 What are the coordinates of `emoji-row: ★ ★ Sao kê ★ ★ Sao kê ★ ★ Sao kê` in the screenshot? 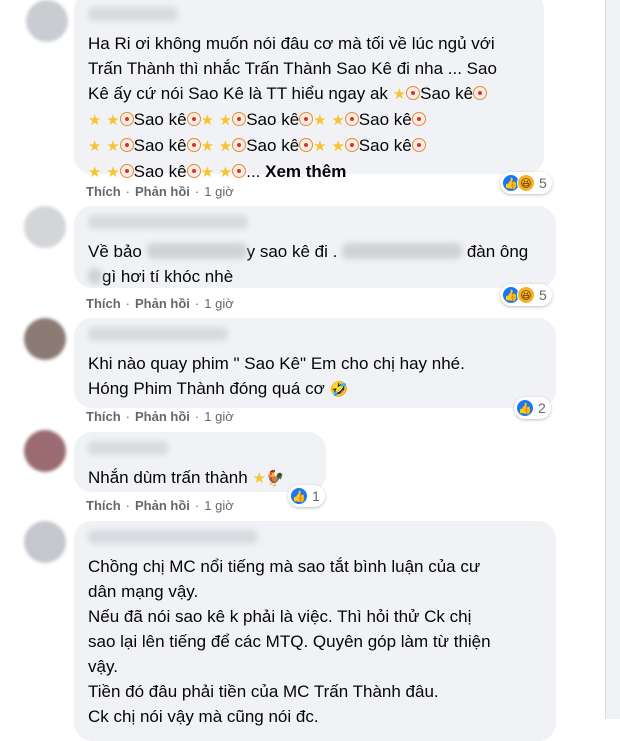 It's located at (309, 120).